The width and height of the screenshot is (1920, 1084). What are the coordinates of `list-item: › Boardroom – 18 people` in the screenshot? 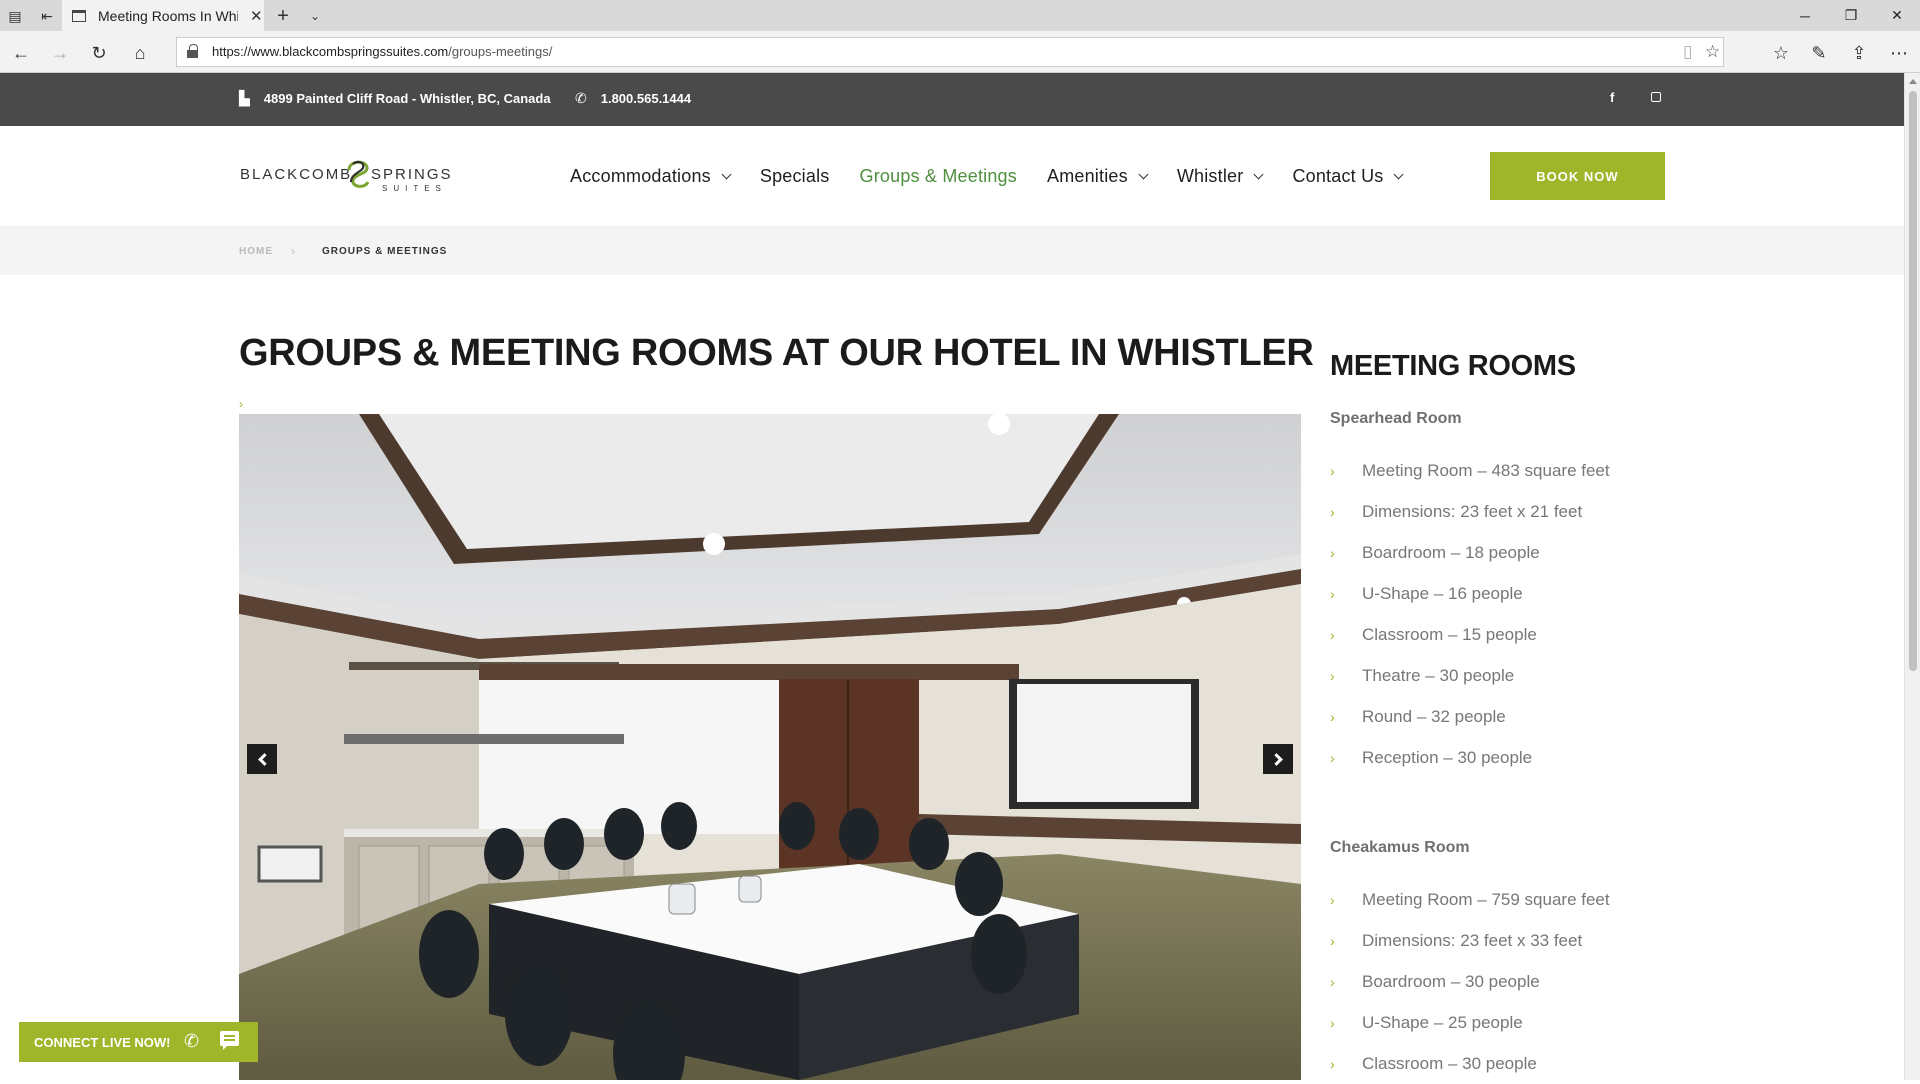 It's located at (1435, 552).